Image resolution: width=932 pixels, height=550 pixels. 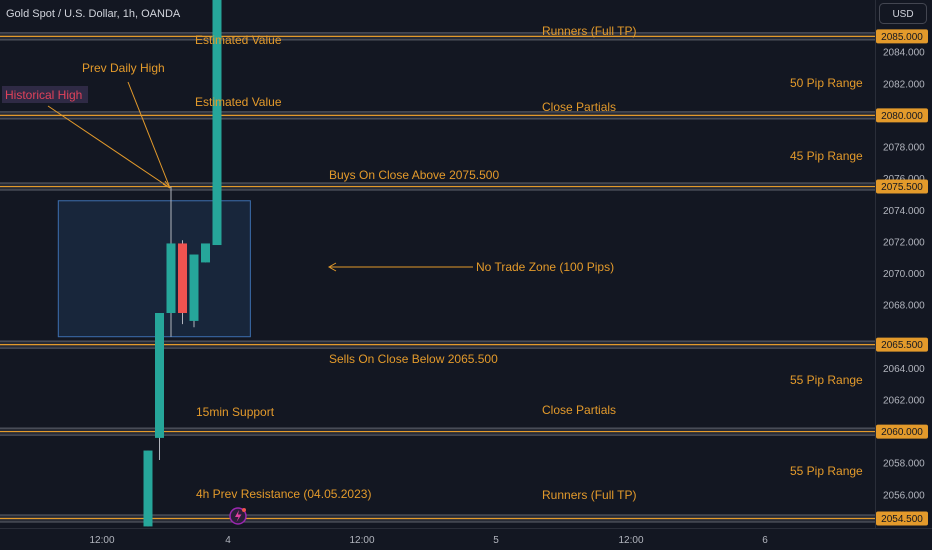 What do you see at coordinates (904, 242) in the screenshot?
I see `y-tick-label-6: 2072.000` at bounding box center [904, 242].